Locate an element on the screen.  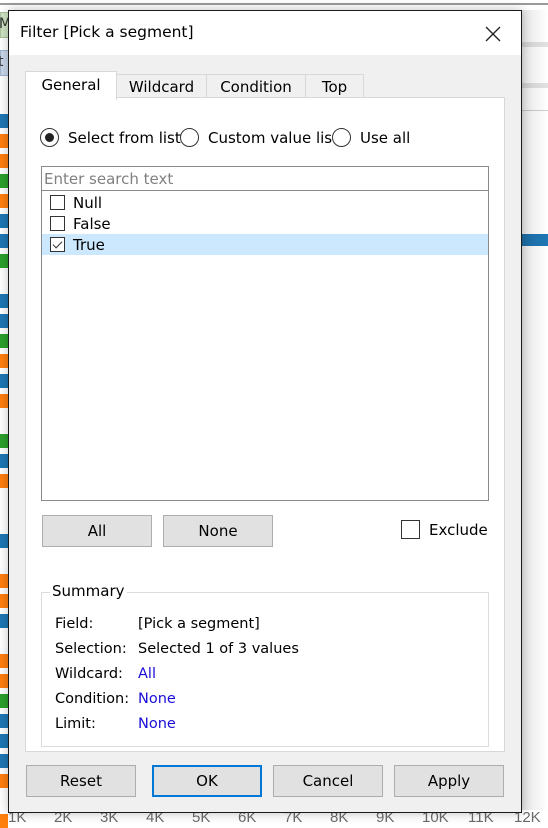
dialog-shadow is located at coordinates (535, 410).